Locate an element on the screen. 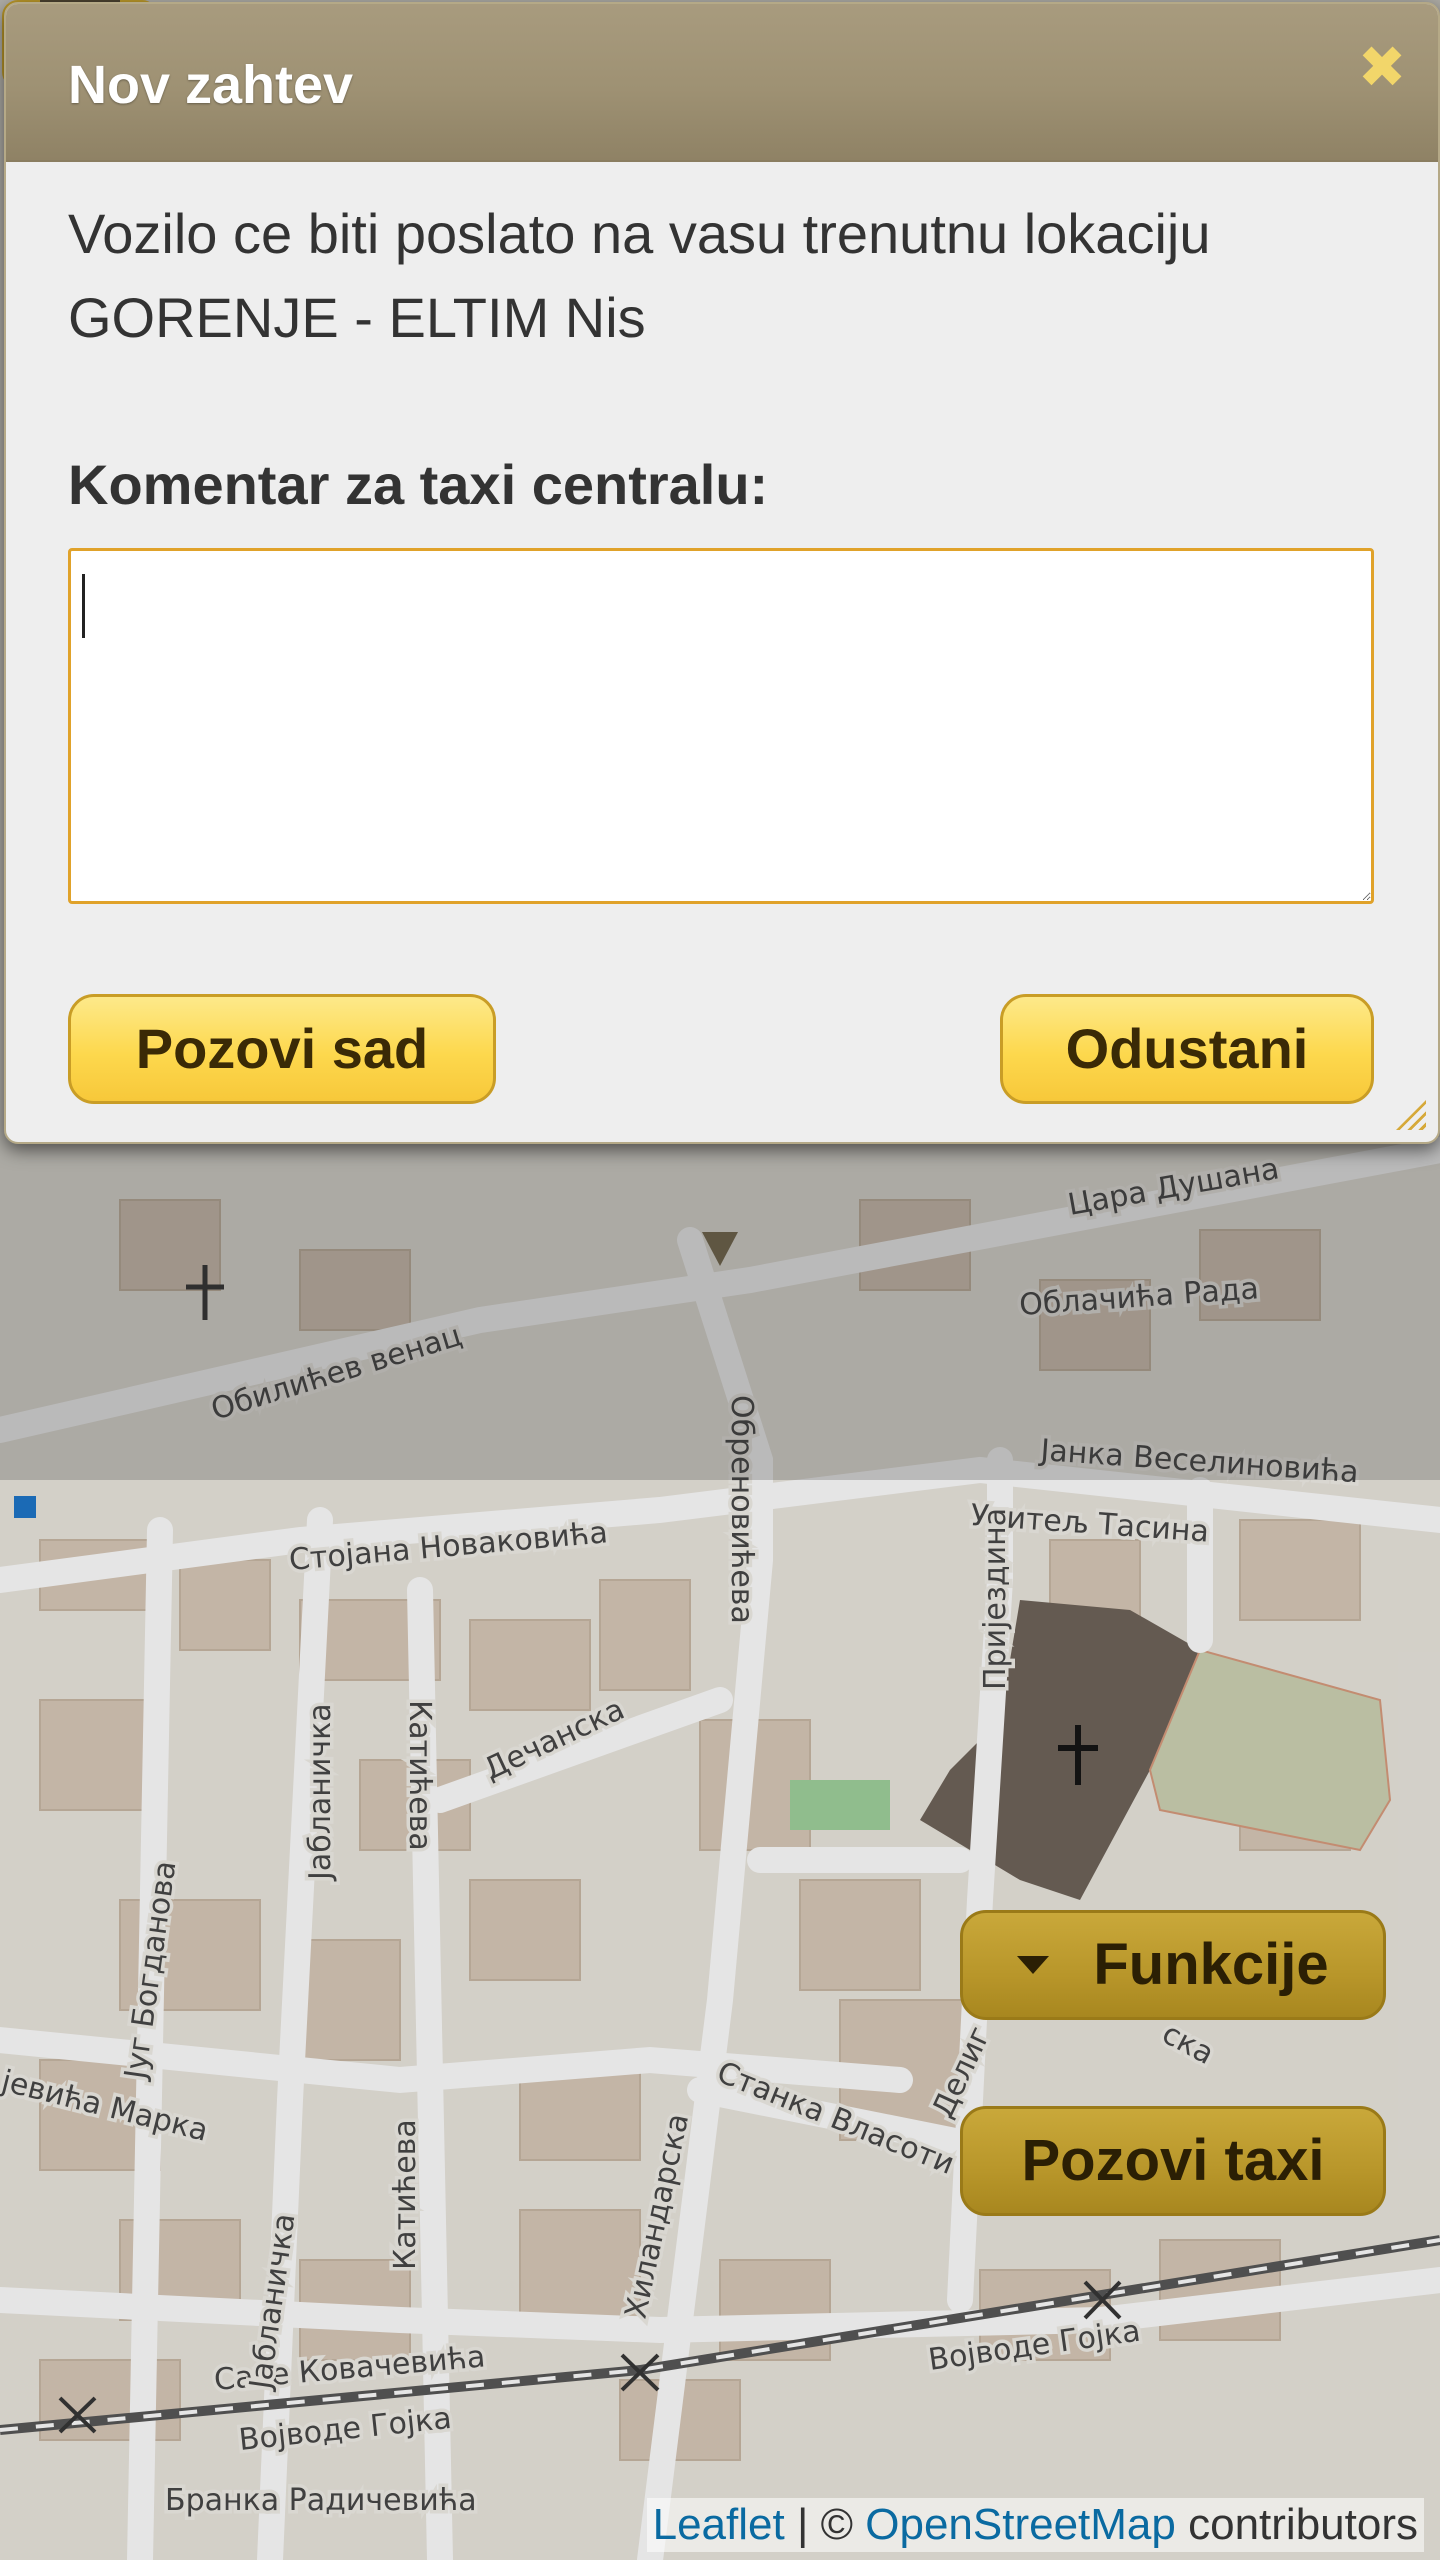 The image size is (1440, 2560). functions-menu-button: Funkcije is located at coordinates (1173, 1965).